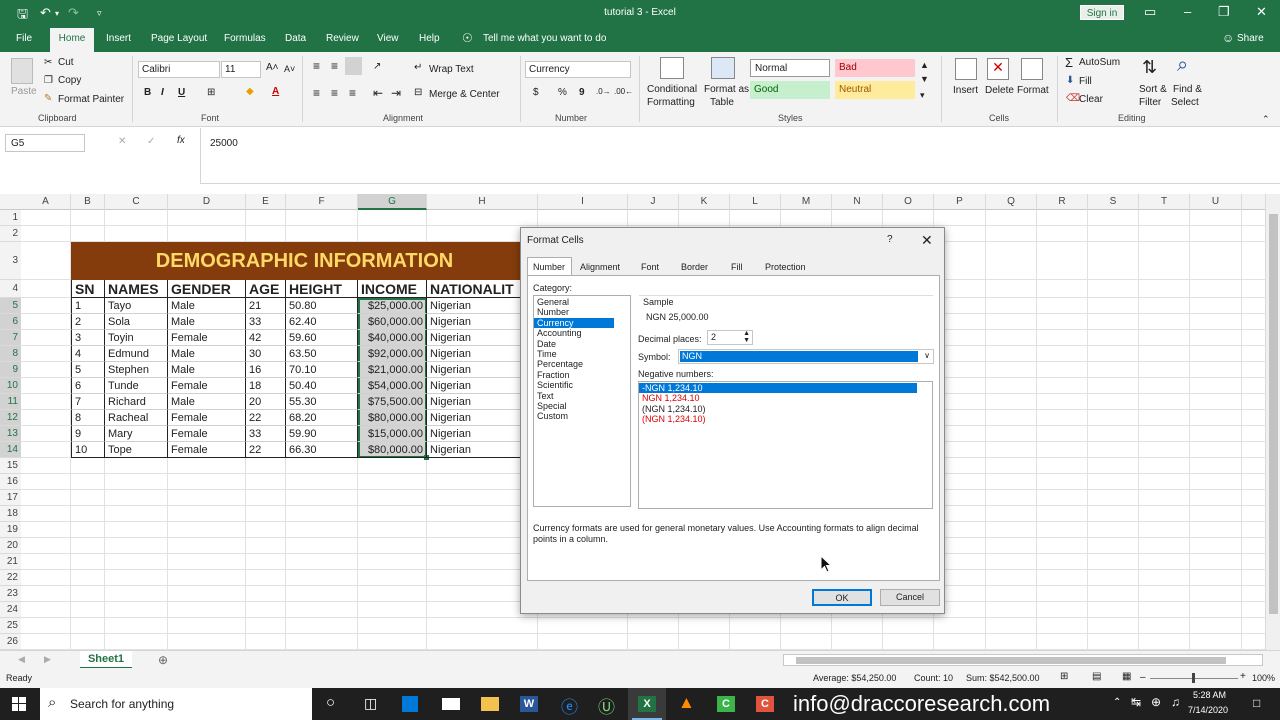 The width and height of the screenshot is (1280, 720). I want to click on table-header-cell: HEIGHT, so click(322, 289).